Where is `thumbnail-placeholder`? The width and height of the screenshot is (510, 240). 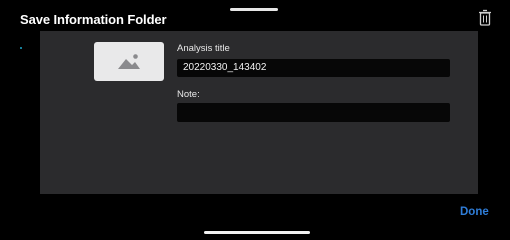 thumbnail-placeholder is located at coordinates (129, 61).